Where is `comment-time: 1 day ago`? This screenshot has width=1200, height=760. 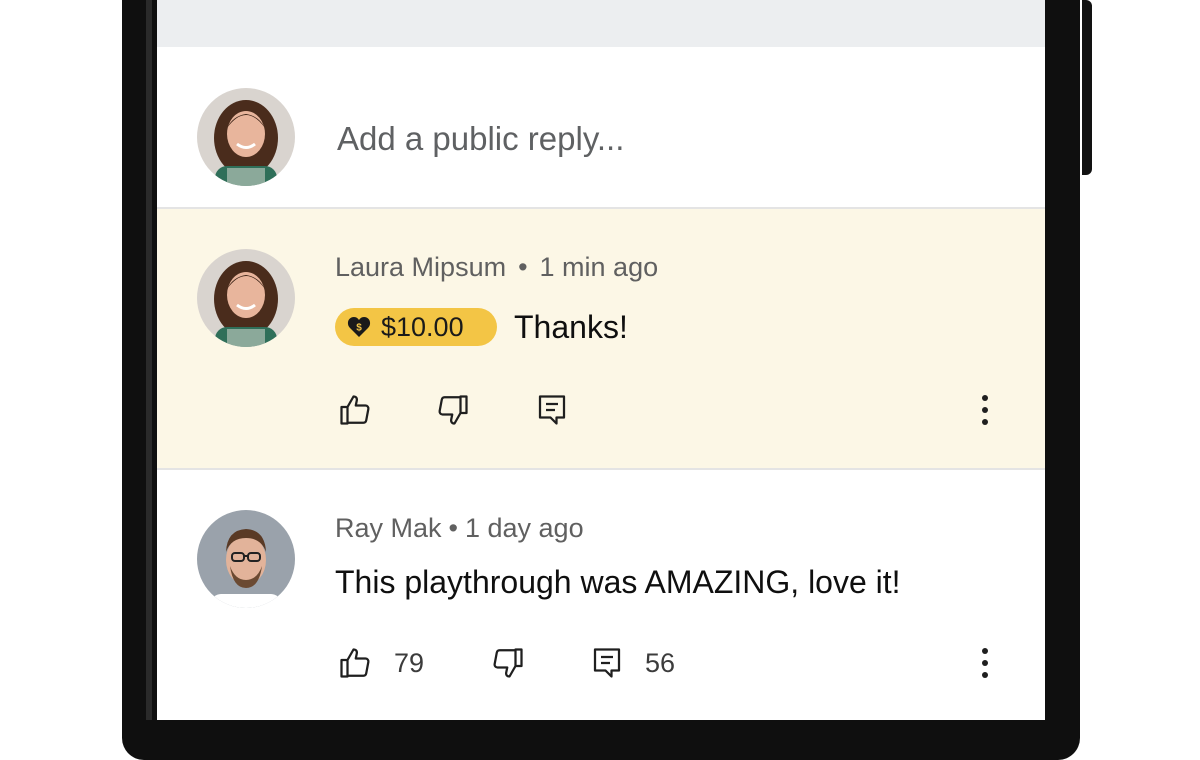
comment-time: 1 day ago is located at coordinates (524, 528).